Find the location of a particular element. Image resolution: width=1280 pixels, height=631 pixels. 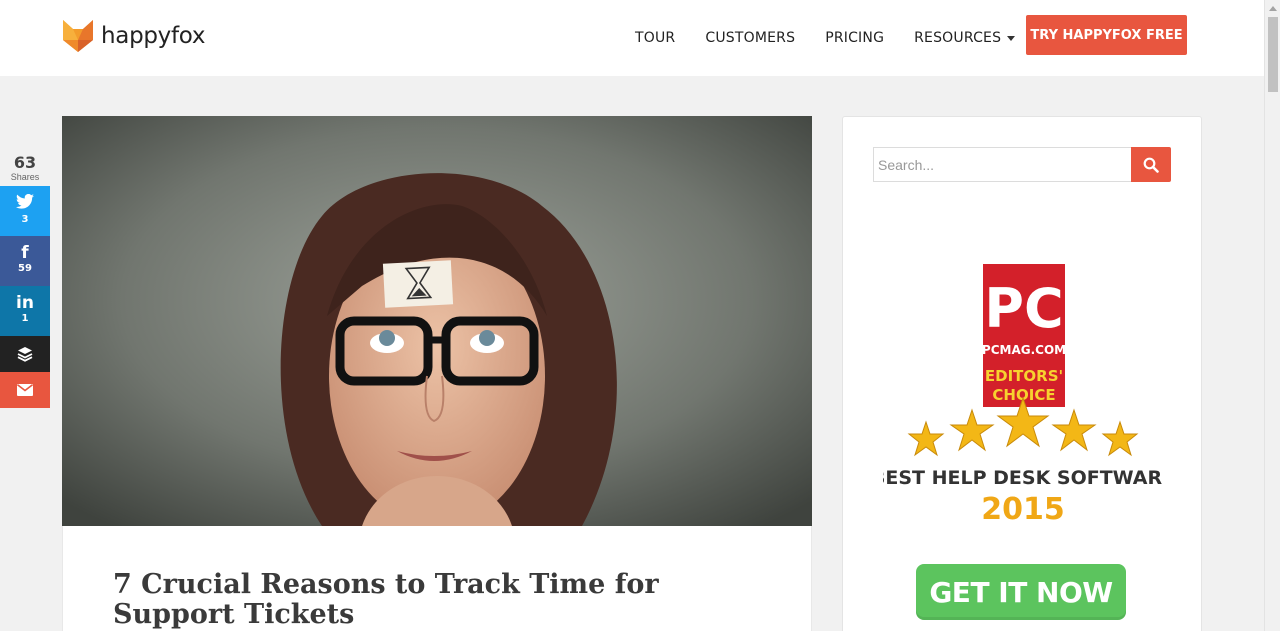

twitter-icon is located at coordinates (25, 200).